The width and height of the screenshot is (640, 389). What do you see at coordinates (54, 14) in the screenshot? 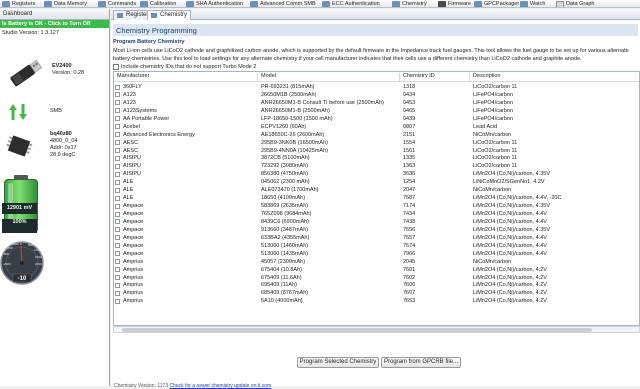
I see `dashboard-tab: Dashboard` at bounding box center [54, 14].